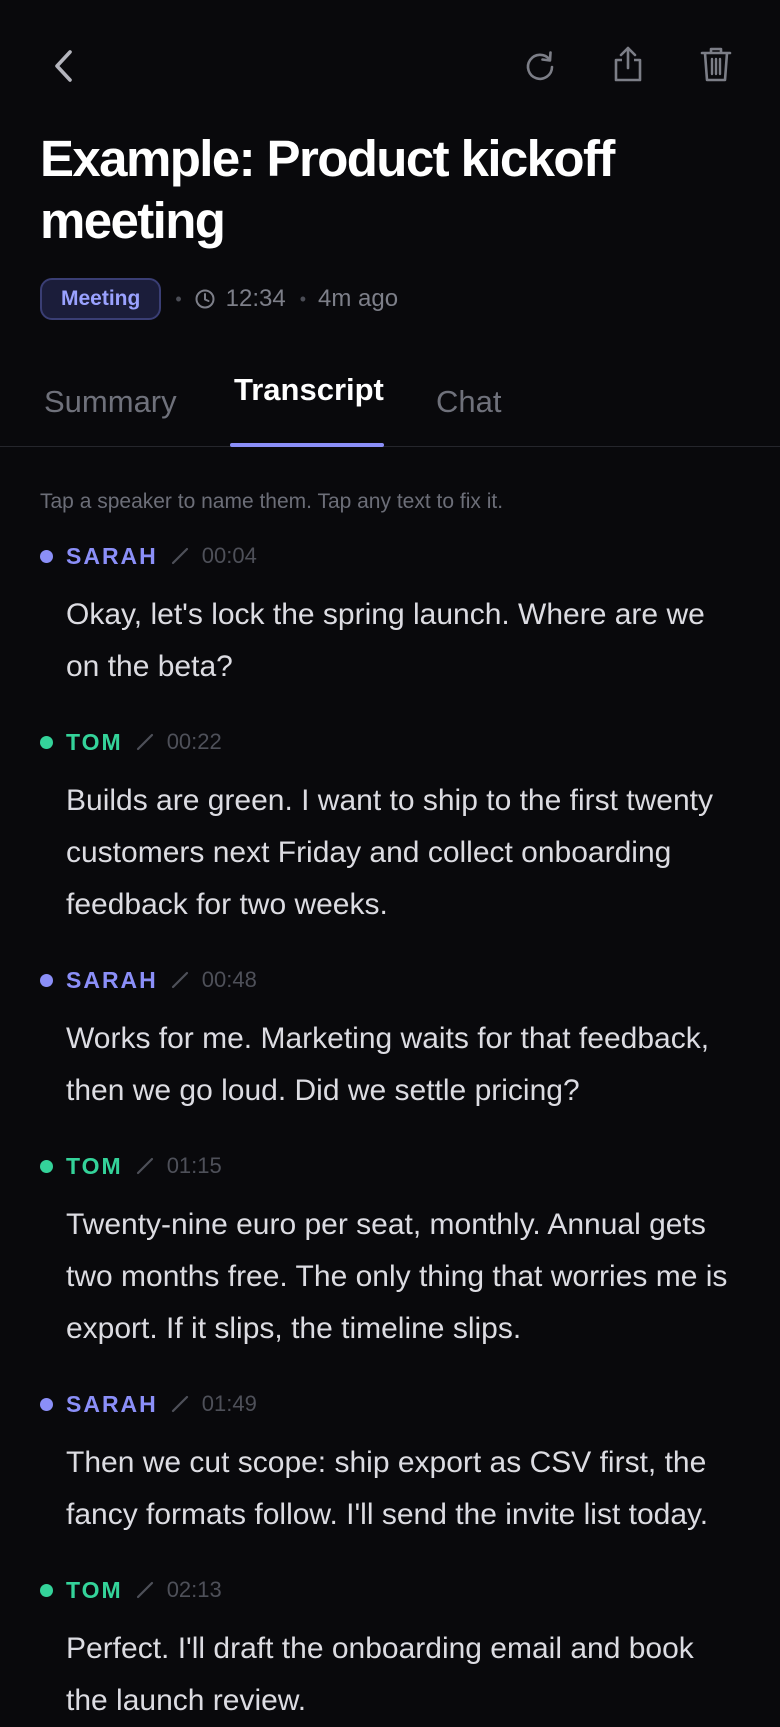  I want to click on segment-timestamp: 02:13, so click(194, 1590).